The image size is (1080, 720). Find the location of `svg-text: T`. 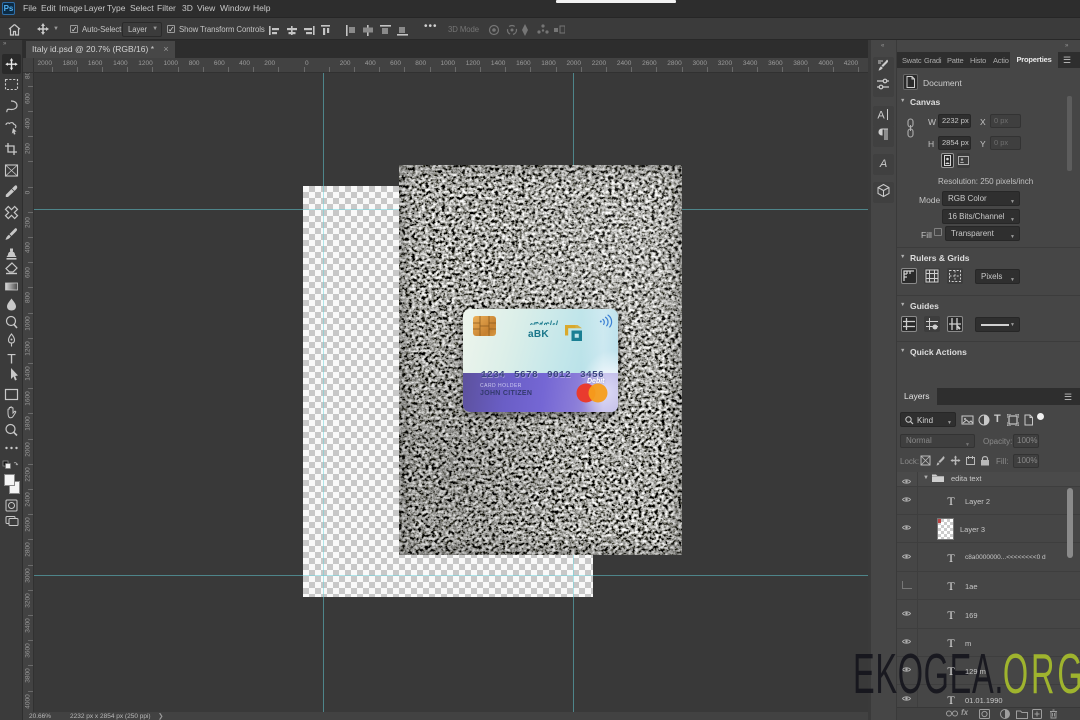

svg-text: T is located at coordinates (11, 359).